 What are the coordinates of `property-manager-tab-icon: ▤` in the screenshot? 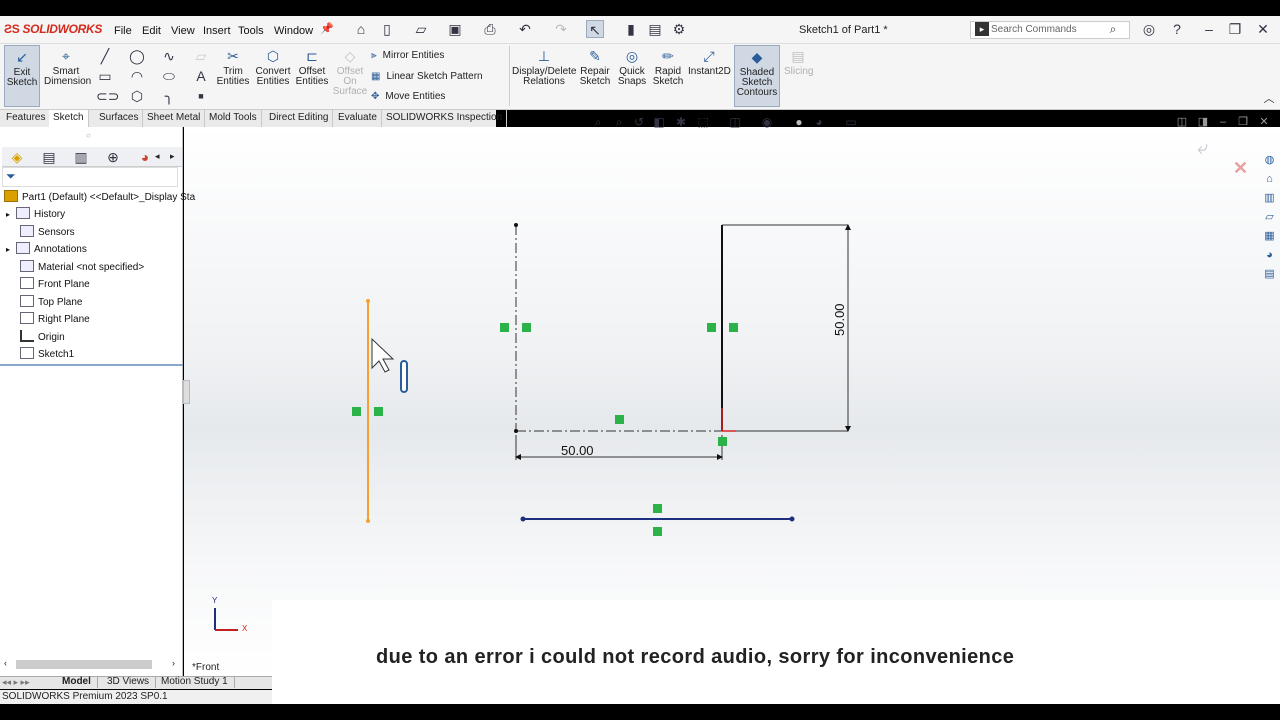 It's located at (49, 157).